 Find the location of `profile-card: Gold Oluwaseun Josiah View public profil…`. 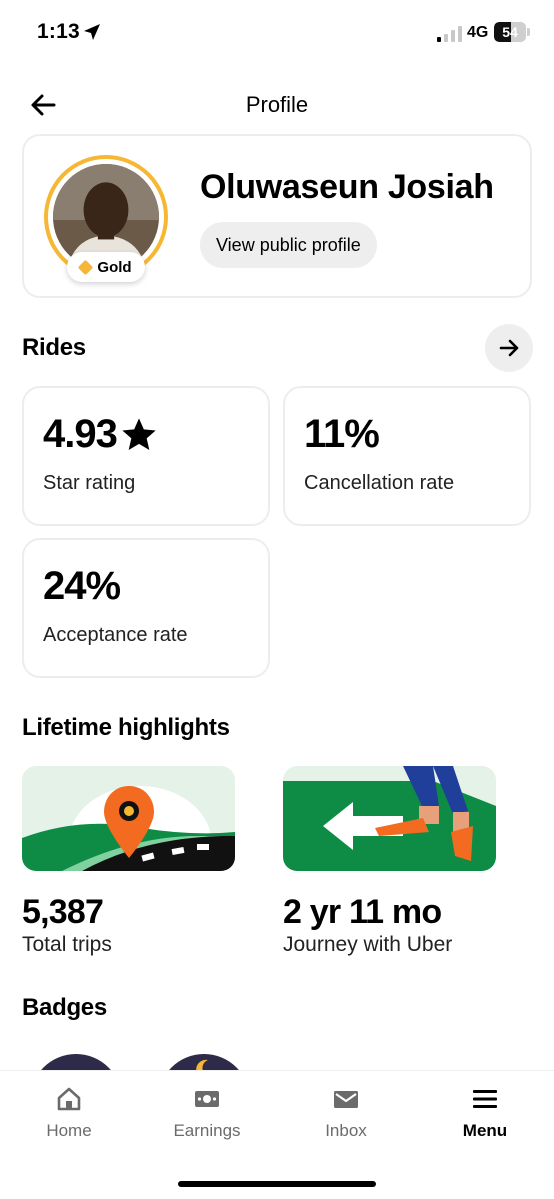

profile-card: Gold Oluwaseun Josiah View public profil… is located at coordinates (277, 216).